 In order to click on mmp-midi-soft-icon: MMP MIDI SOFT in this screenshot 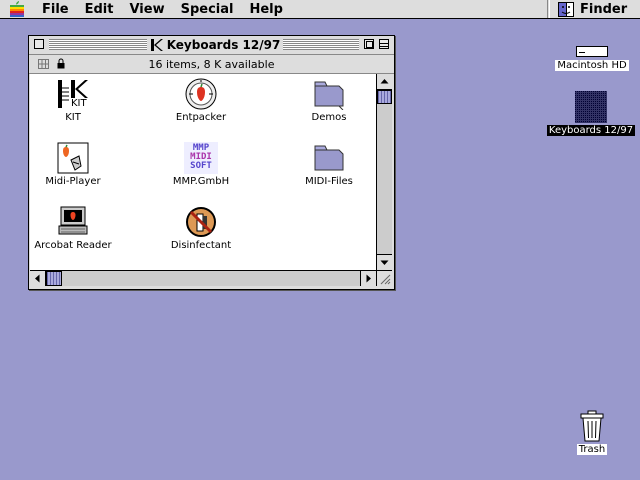, I will do `click(201, 158)`.